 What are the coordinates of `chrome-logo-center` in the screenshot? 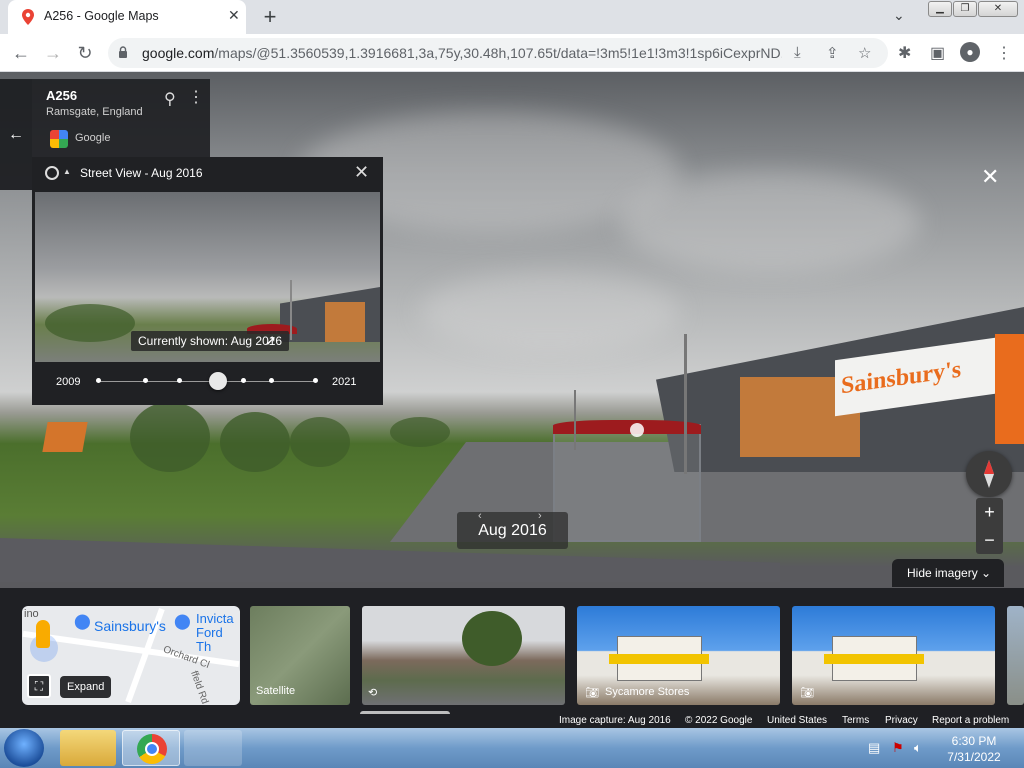 It's located at (152, 749).